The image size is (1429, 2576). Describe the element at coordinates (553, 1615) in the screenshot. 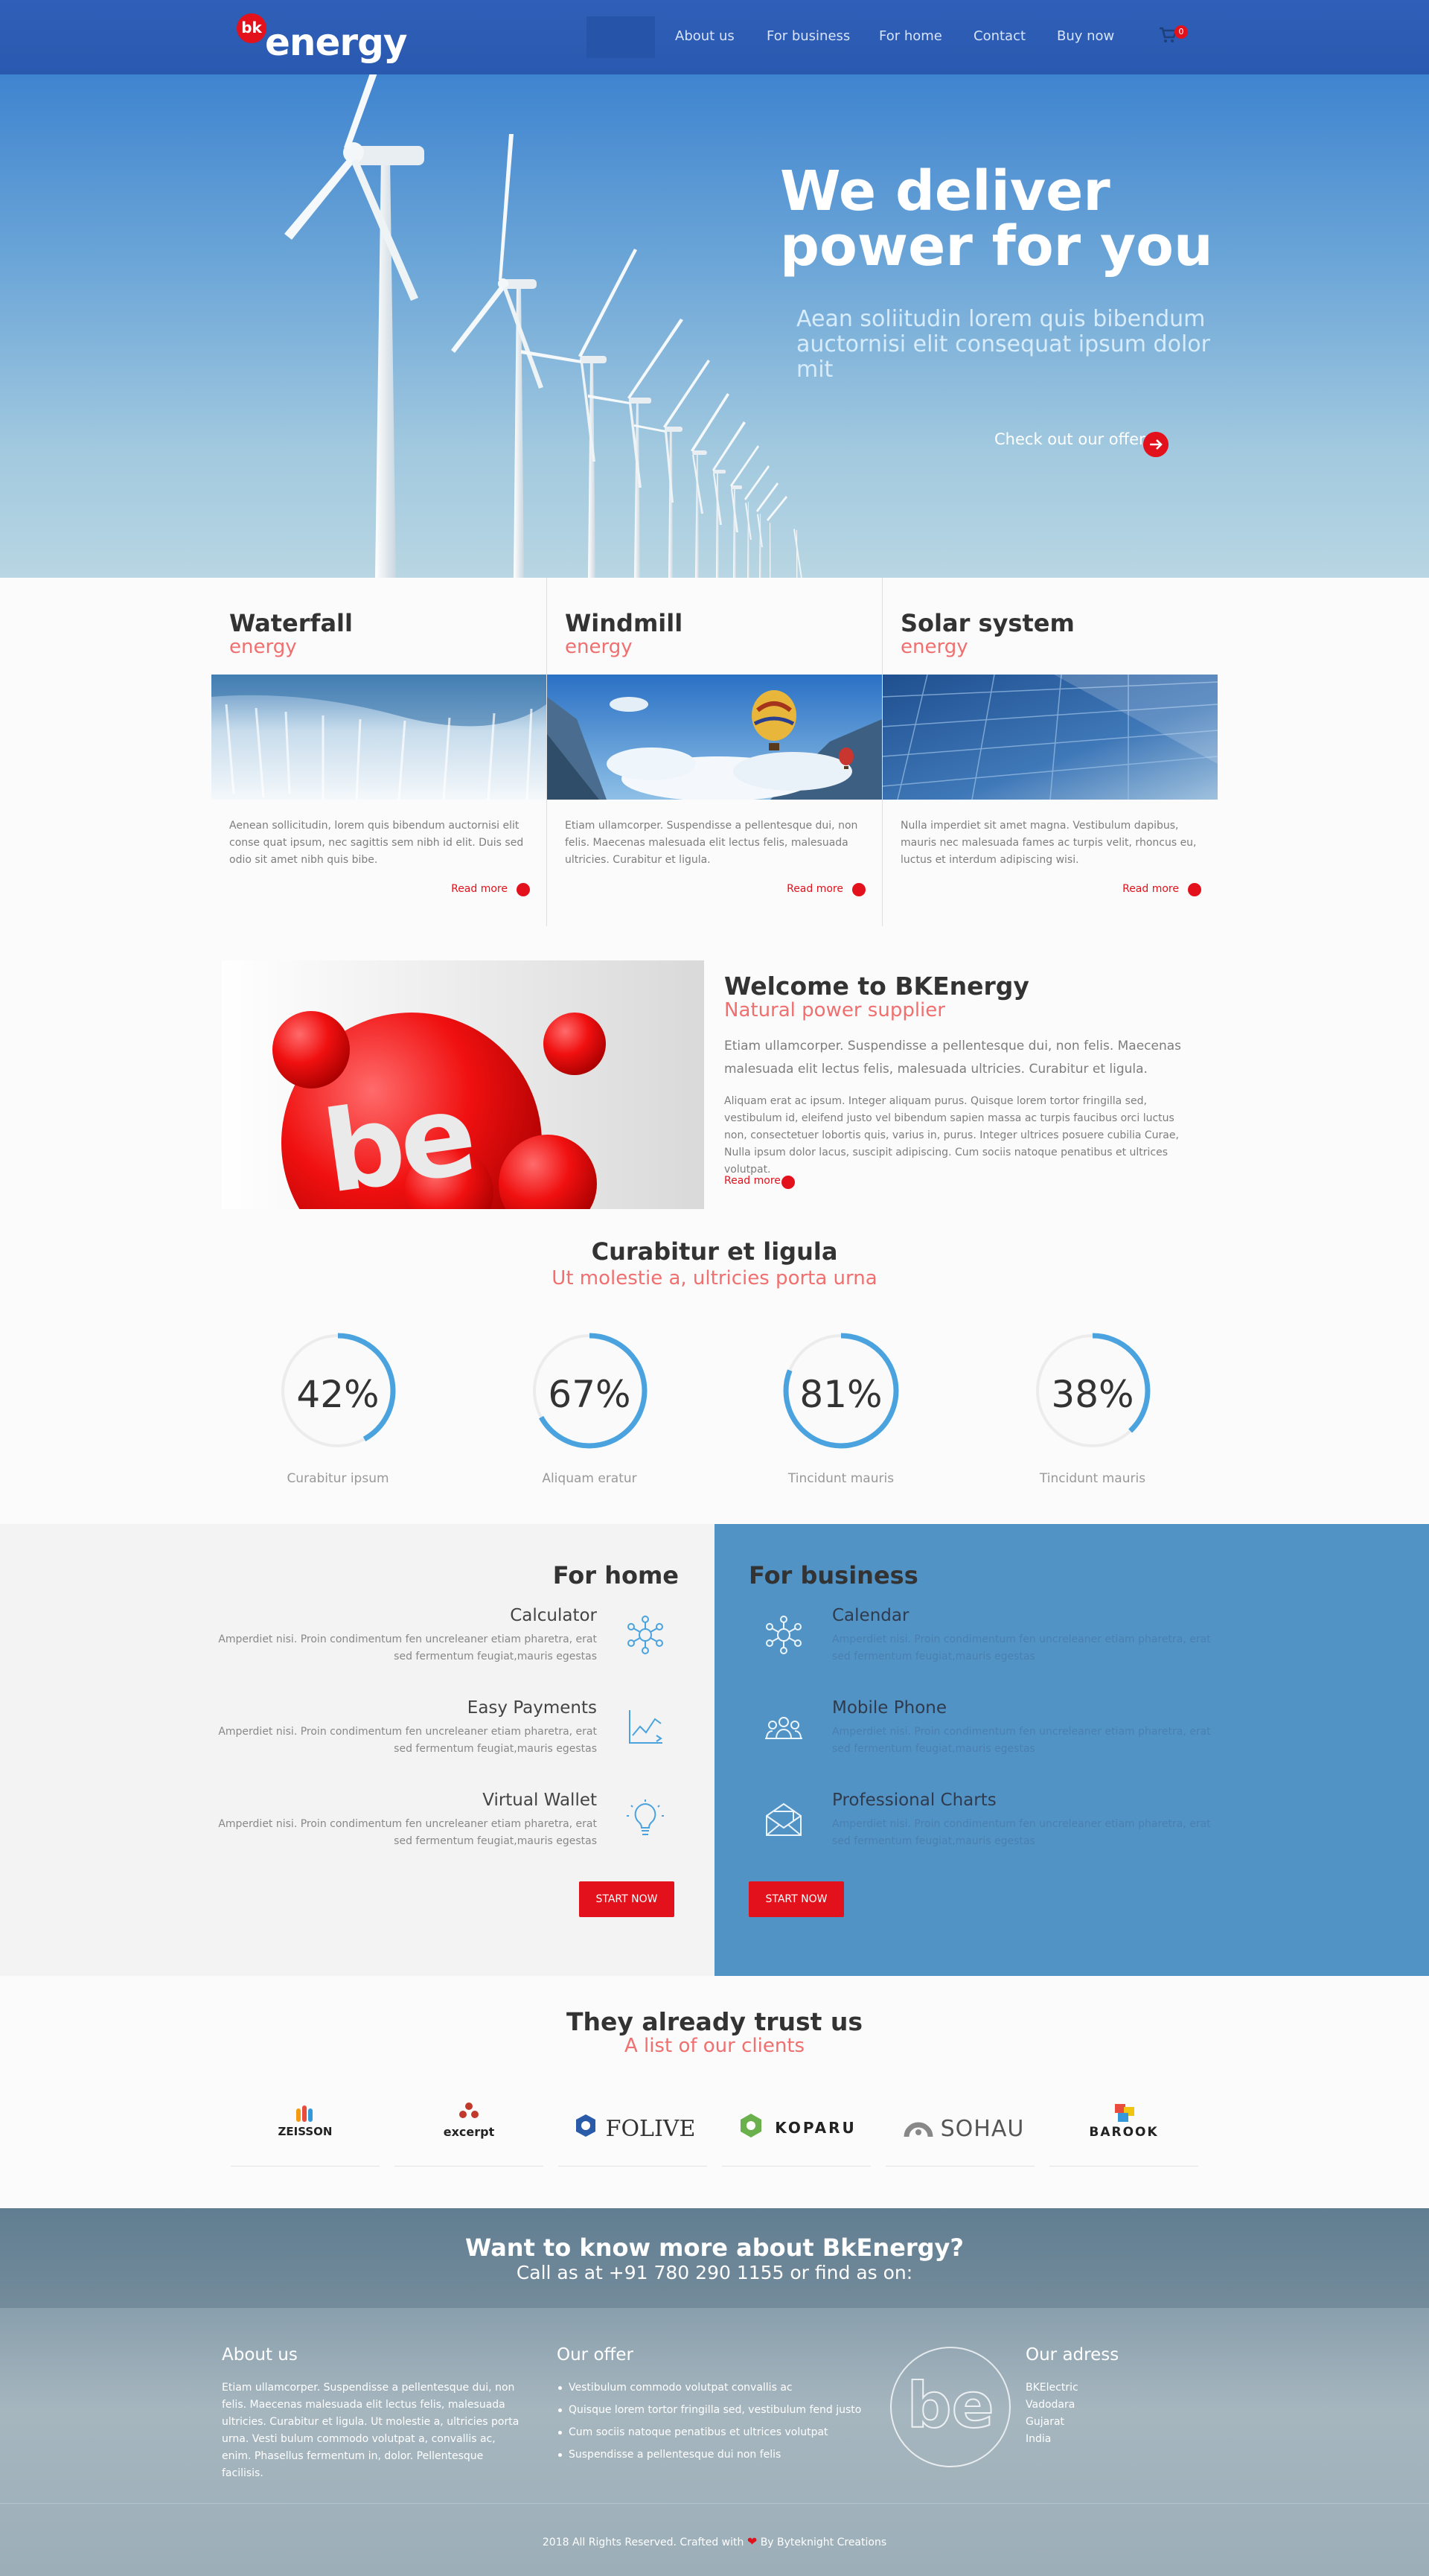

I see `feature-title: Calculator` at that location.